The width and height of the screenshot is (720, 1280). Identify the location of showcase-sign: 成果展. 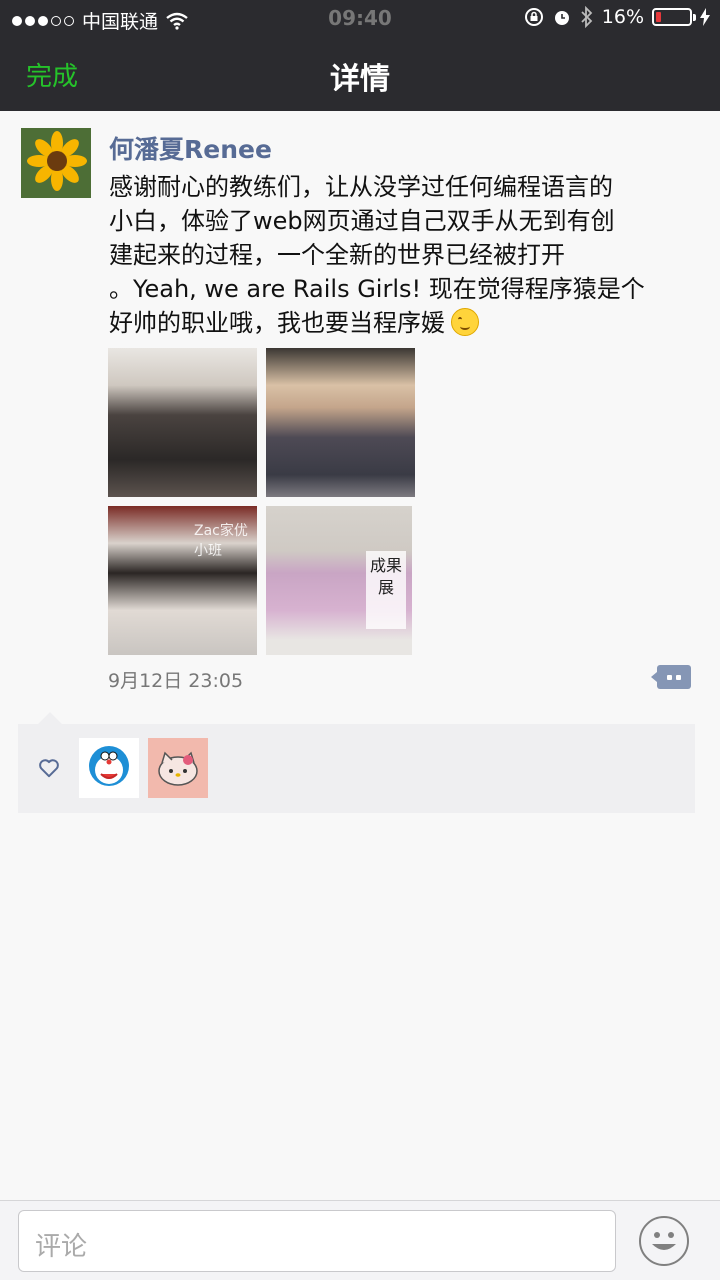
(386, 590).